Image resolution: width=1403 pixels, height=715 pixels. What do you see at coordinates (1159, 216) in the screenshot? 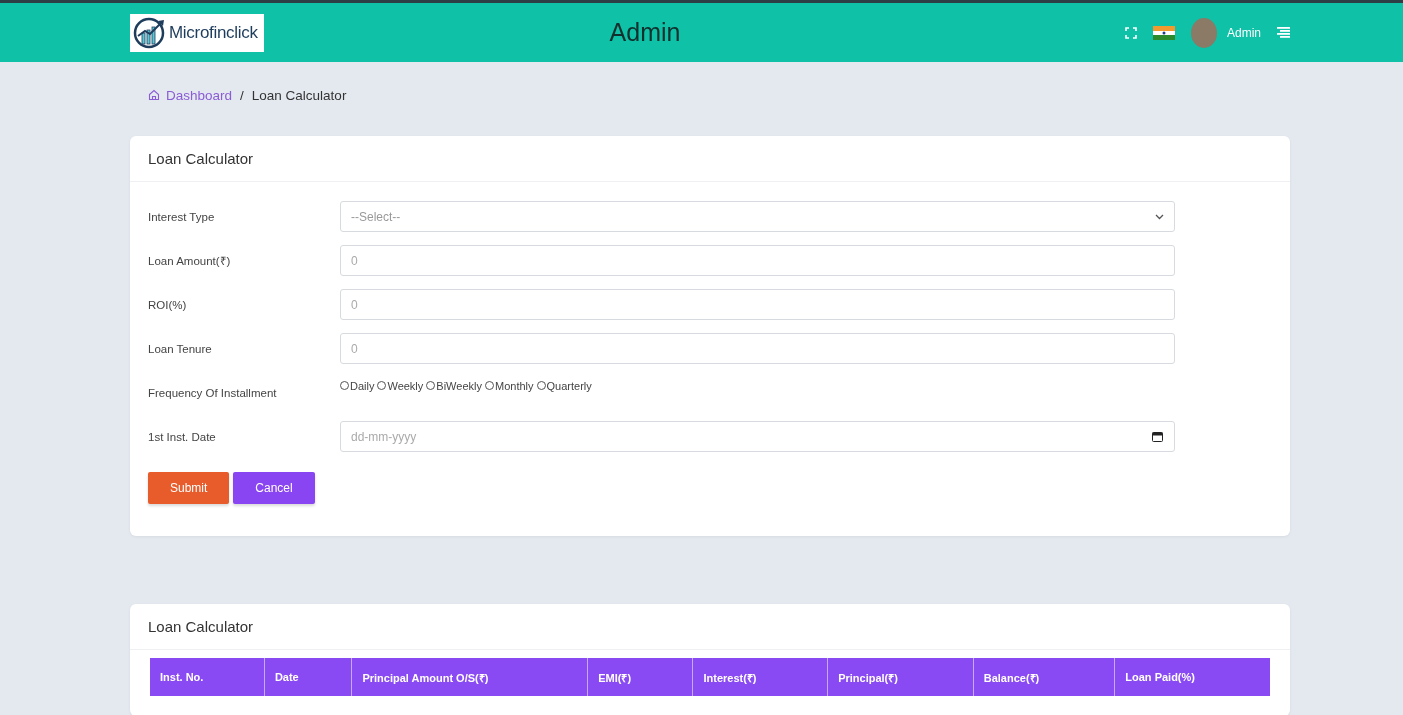
I see `chevron-down-icon` at bounding box center [1159, 216].